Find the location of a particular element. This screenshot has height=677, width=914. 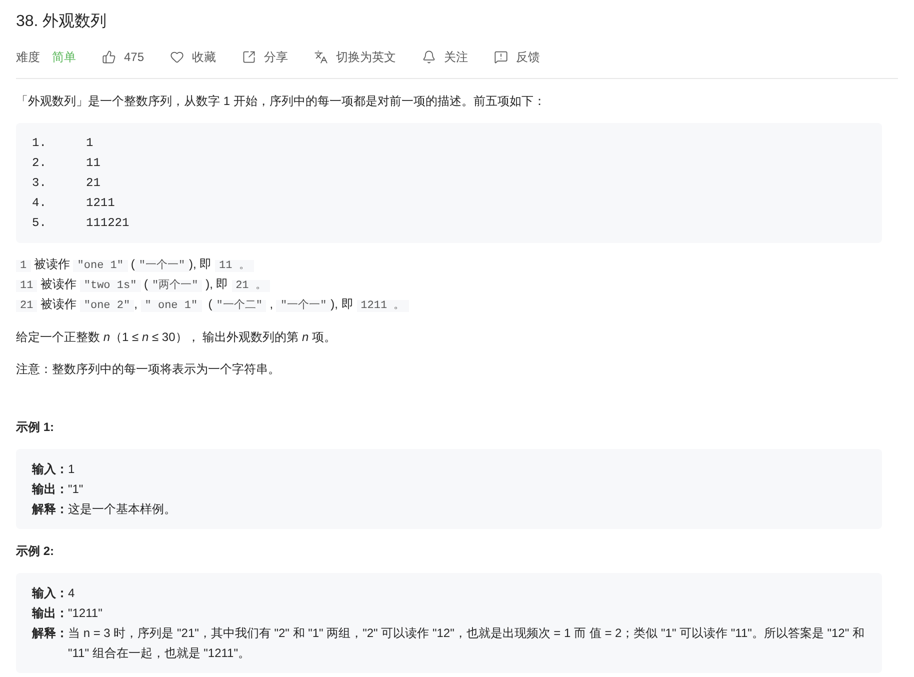

like-button: 475 is located at coordinates (123, 57).